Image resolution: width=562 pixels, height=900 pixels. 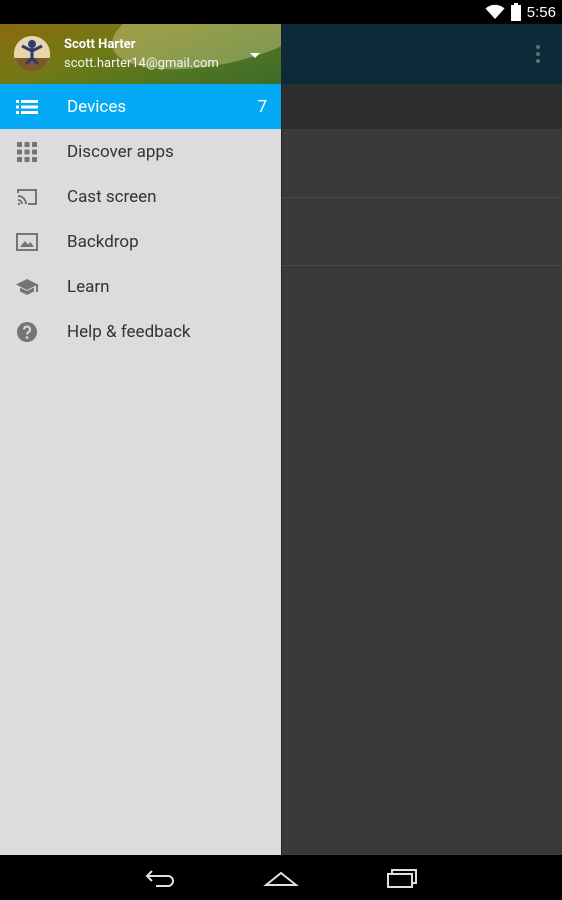 What do you see at coordinates (495, 11) in the screenshot?
I see `wifi-icon` at bounding box center [495, 11].